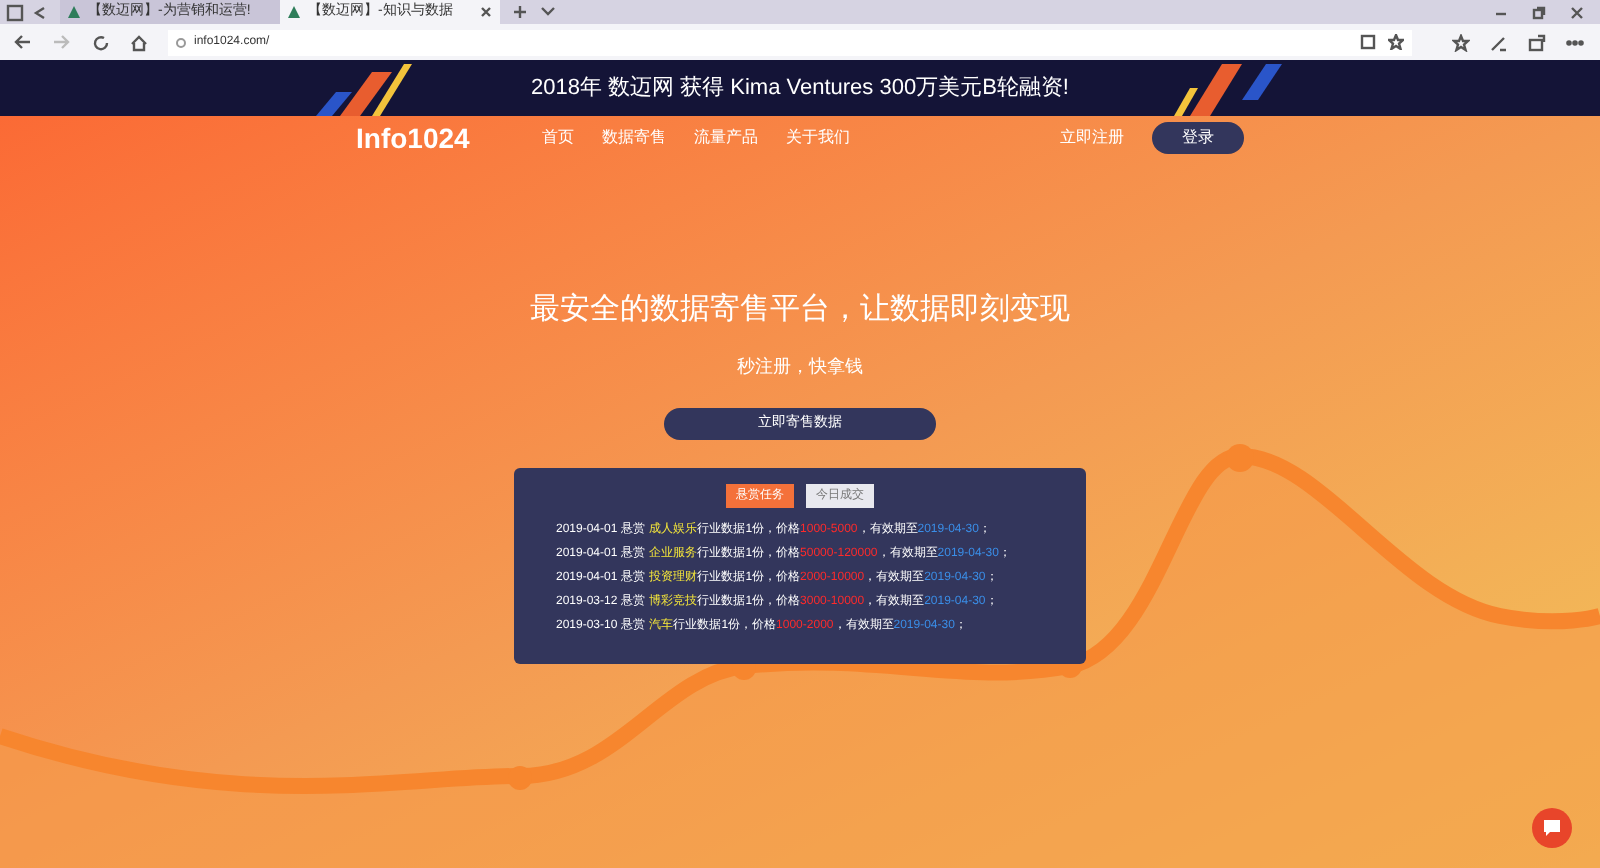 The width and height of the screenshot is (1600, 868). Describe the element at coordinates (1368, 42) in the screenshot. I see `reading-view-icon` at that location.